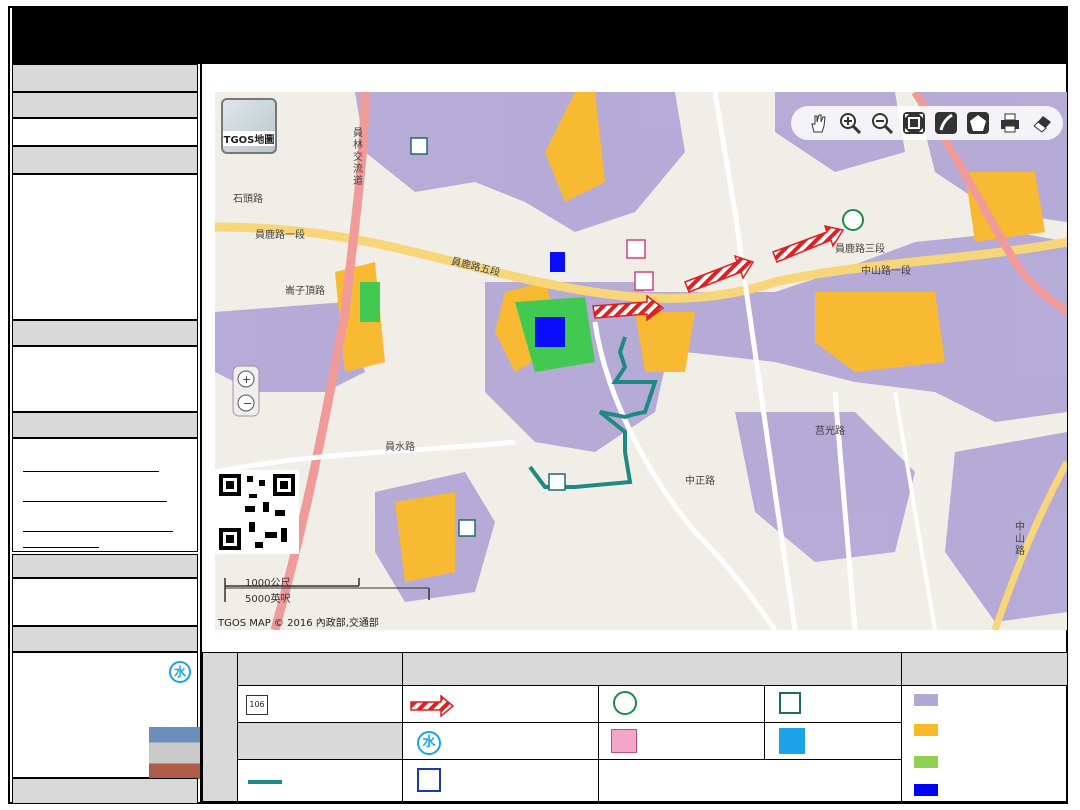 The image size is (1080, 810). Describe the element at coordinates (180, 672) in the screenshot. I see `water-icon: 水` at that location.